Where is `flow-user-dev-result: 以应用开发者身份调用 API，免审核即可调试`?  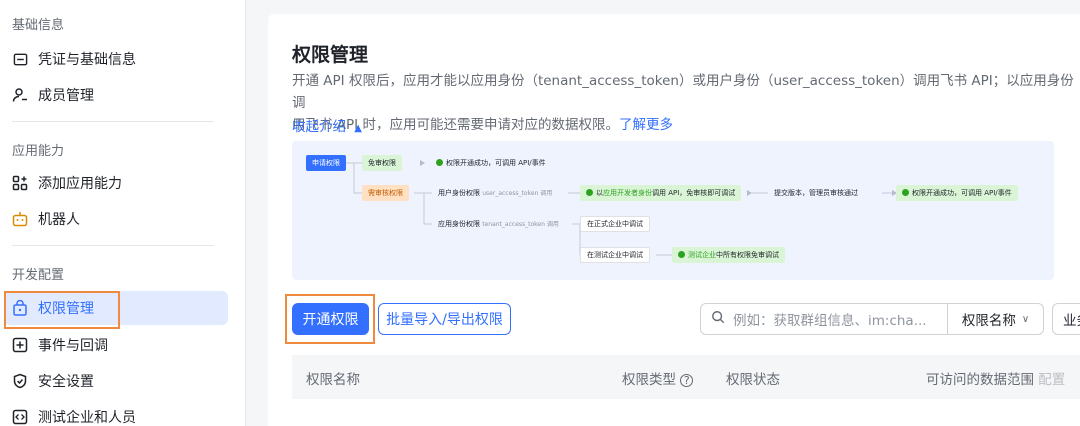 flow-user-dev-result: 以应用开发者身份调用 API，免审核即可调试 is located at coordinates (661, 193).